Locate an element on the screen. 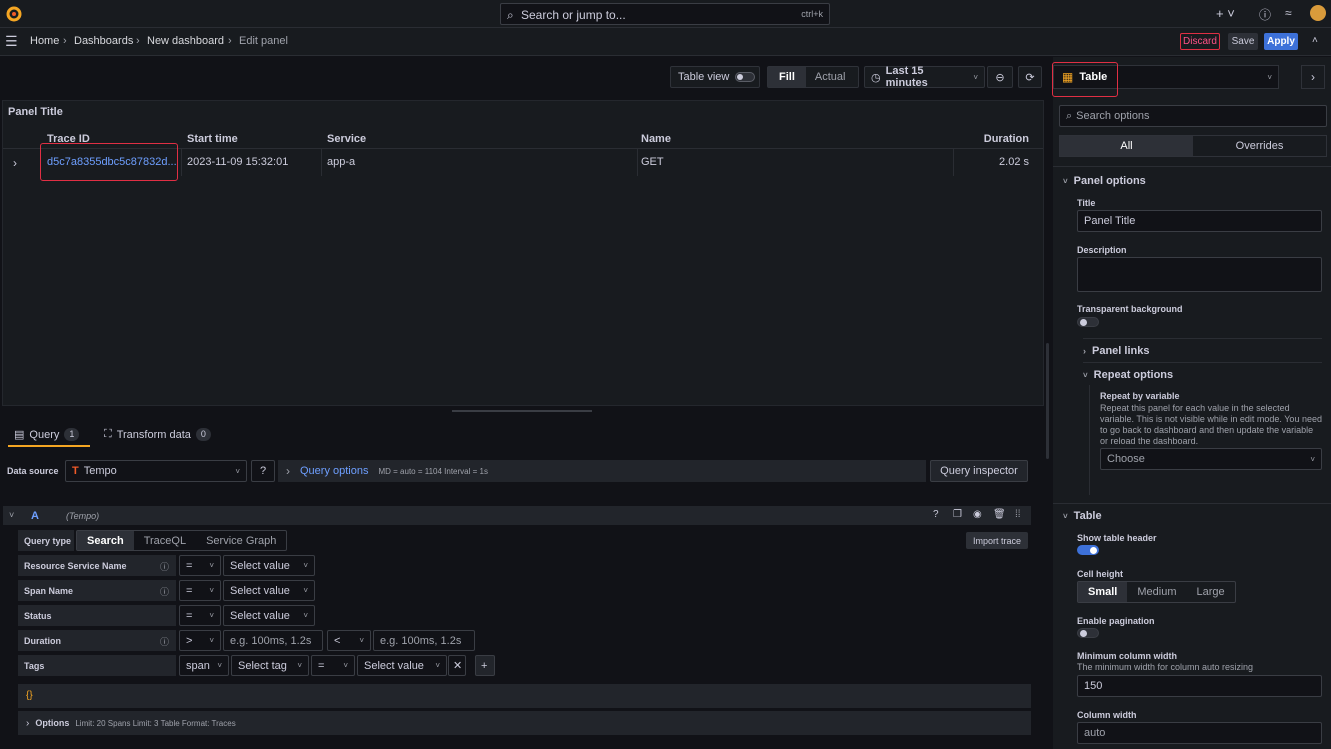 The height and width of the screenshot is (749, 1331). add-tag-icon: + is located at coordinates (485, 665).